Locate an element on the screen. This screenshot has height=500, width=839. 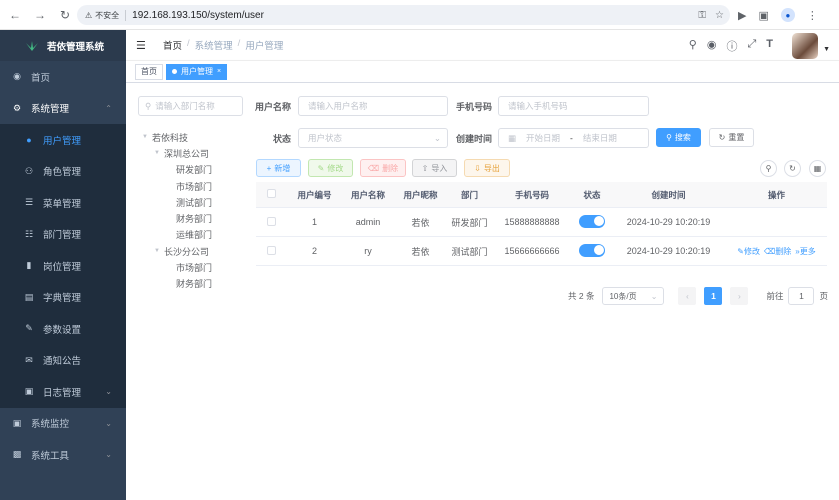
reload-icon: ↻ is located at coordinates (65, 15).